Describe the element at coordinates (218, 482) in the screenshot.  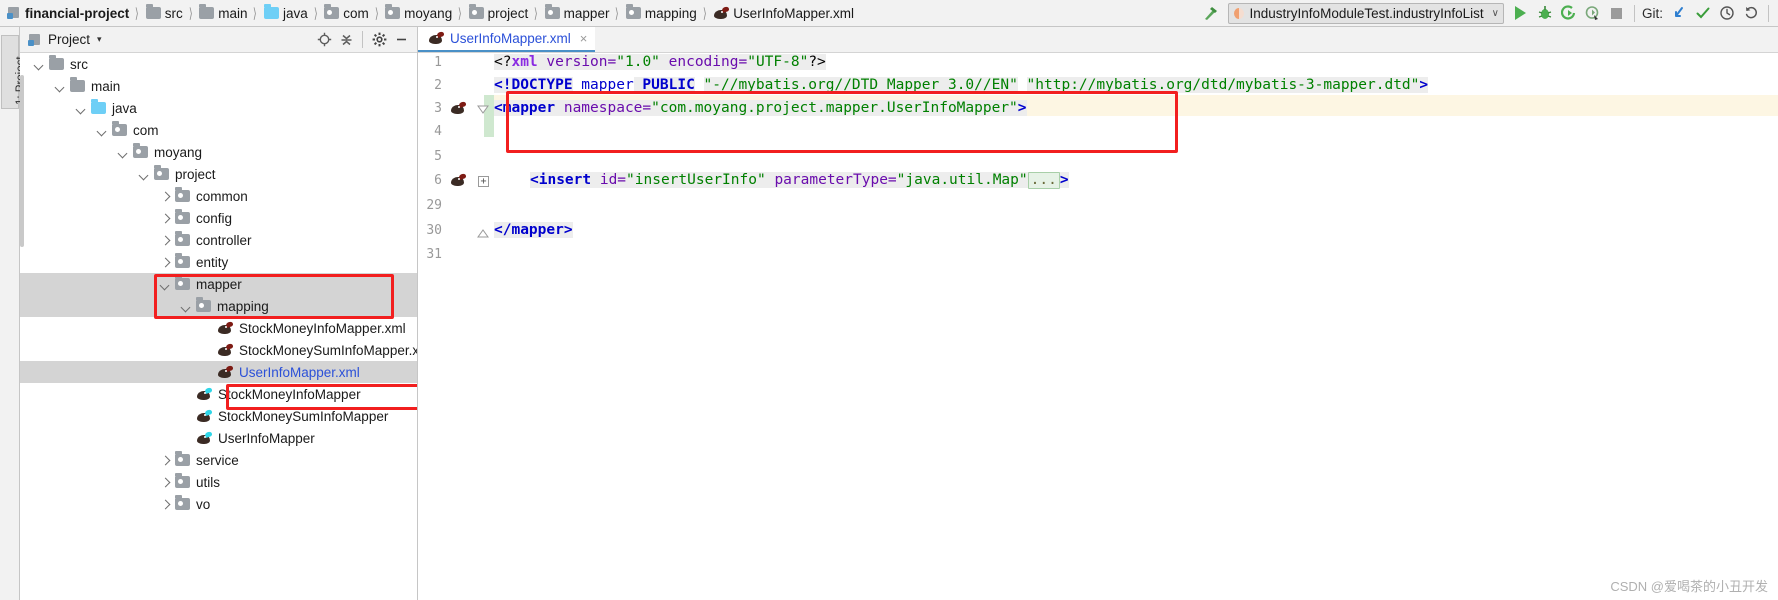
I see `tree-item-utils: utils` at that location.